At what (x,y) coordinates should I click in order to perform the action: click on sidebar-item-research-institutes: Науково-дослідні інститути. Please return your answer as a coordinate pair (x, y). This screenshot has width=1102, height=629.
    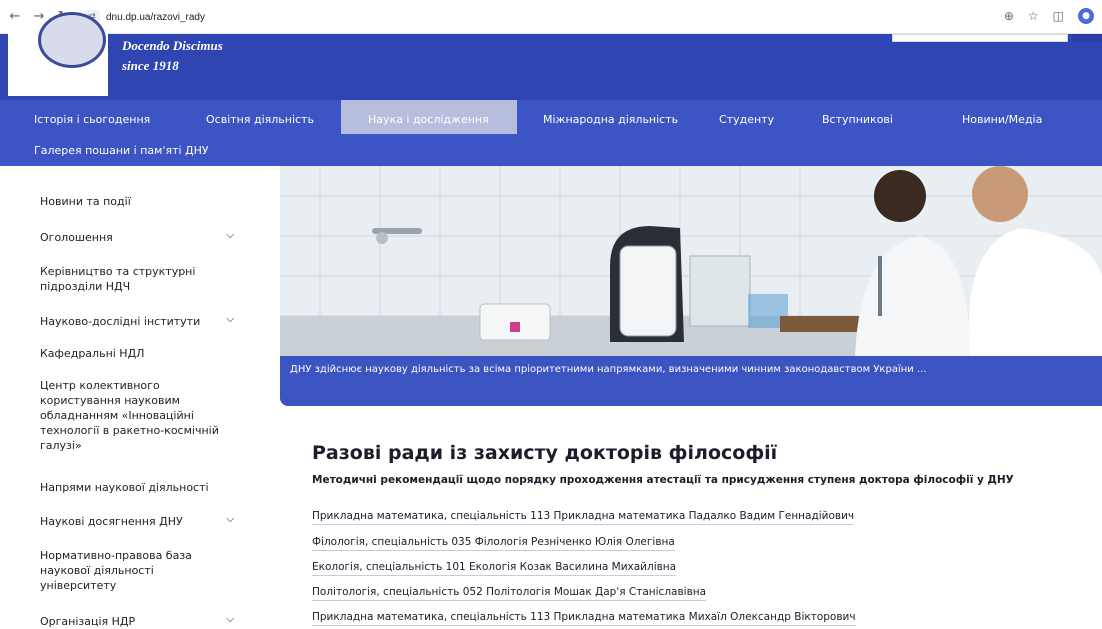
    Looking at the image, I should click on (133, 321).